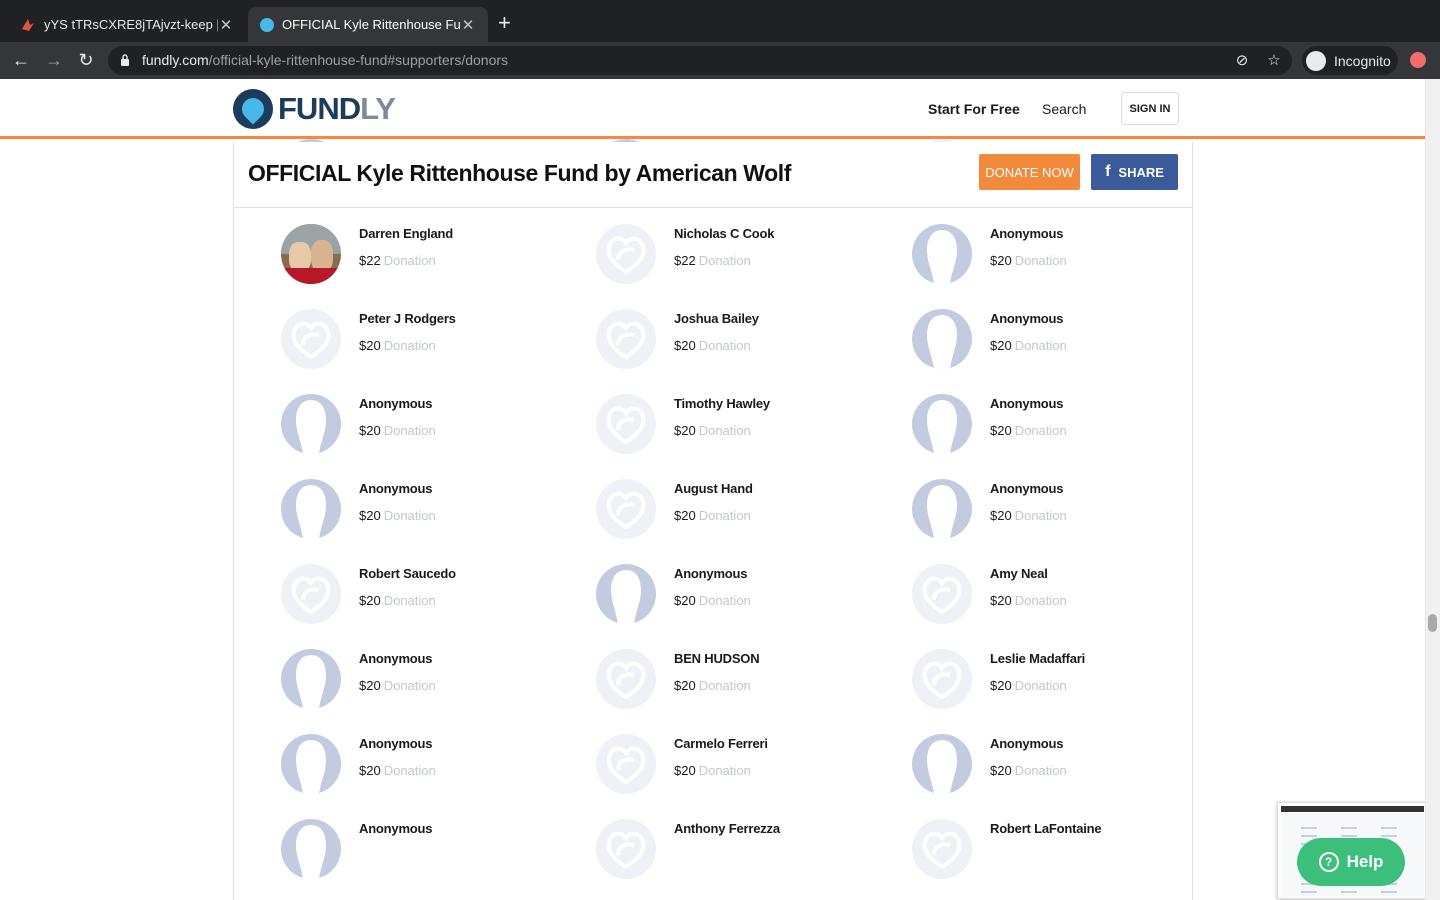  What do you see at coordinates (1108, 171) in the screenshot?
I see `facebook-icon: f` at bounding box center [1108, 171].